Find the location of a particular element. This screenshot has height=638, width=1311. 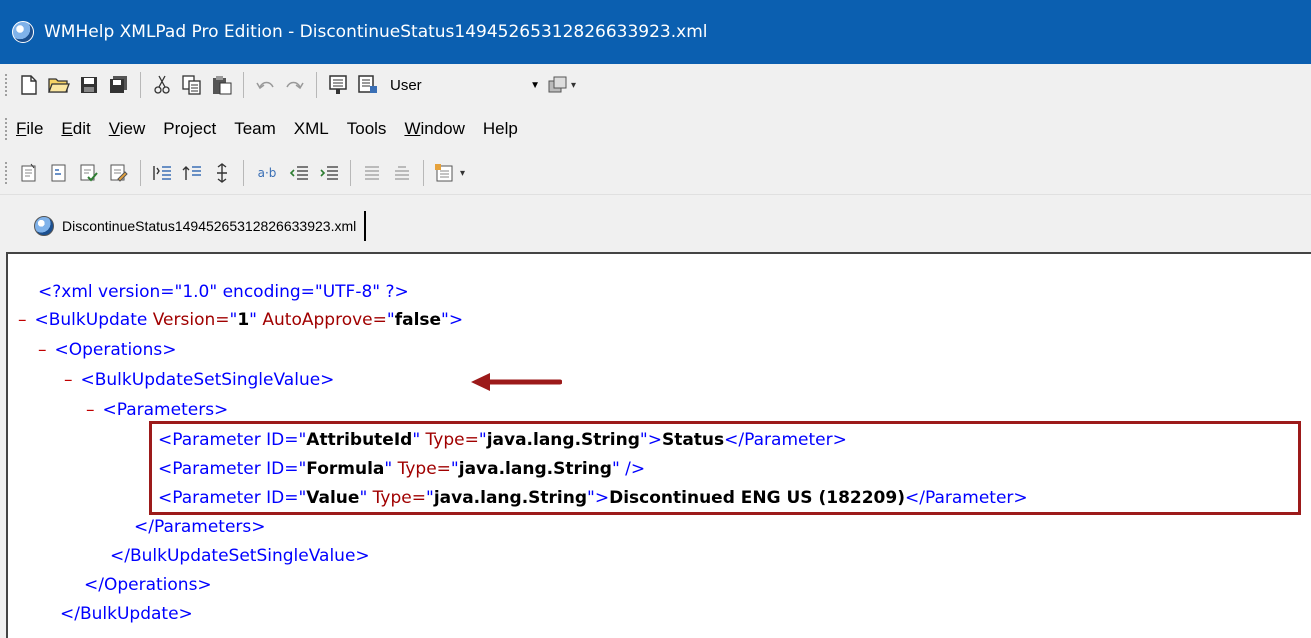

menu-window: Window is located at coordinates (434, 129).